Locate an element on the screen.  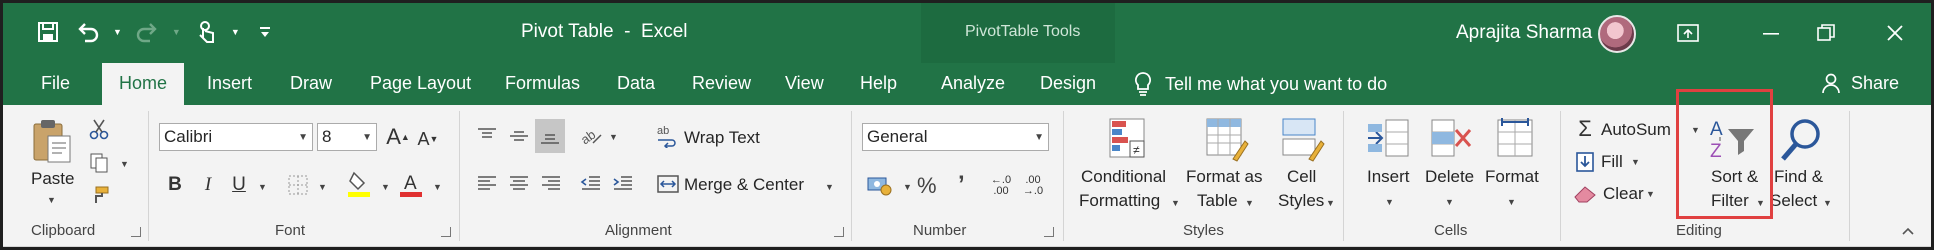
fill-color-icon is located at coordinates (359, 184).